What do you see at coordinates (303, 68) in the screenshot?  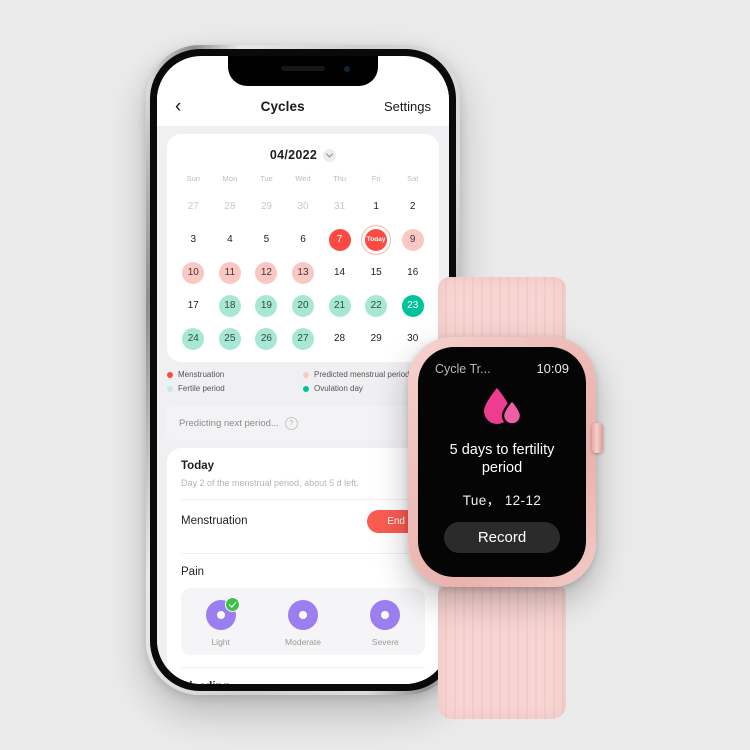 I see `earpiece-speaker-icon` at bounding box center [303, 68].